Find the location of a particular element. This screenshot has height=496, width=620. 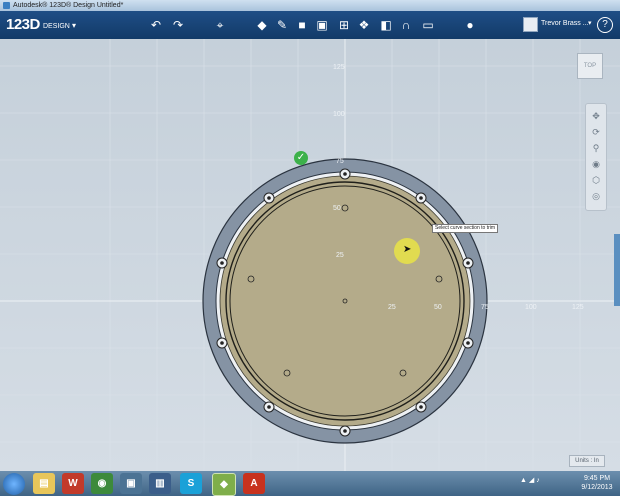

app-logo-sub: DESIGN is located at coordinates (56, 26).